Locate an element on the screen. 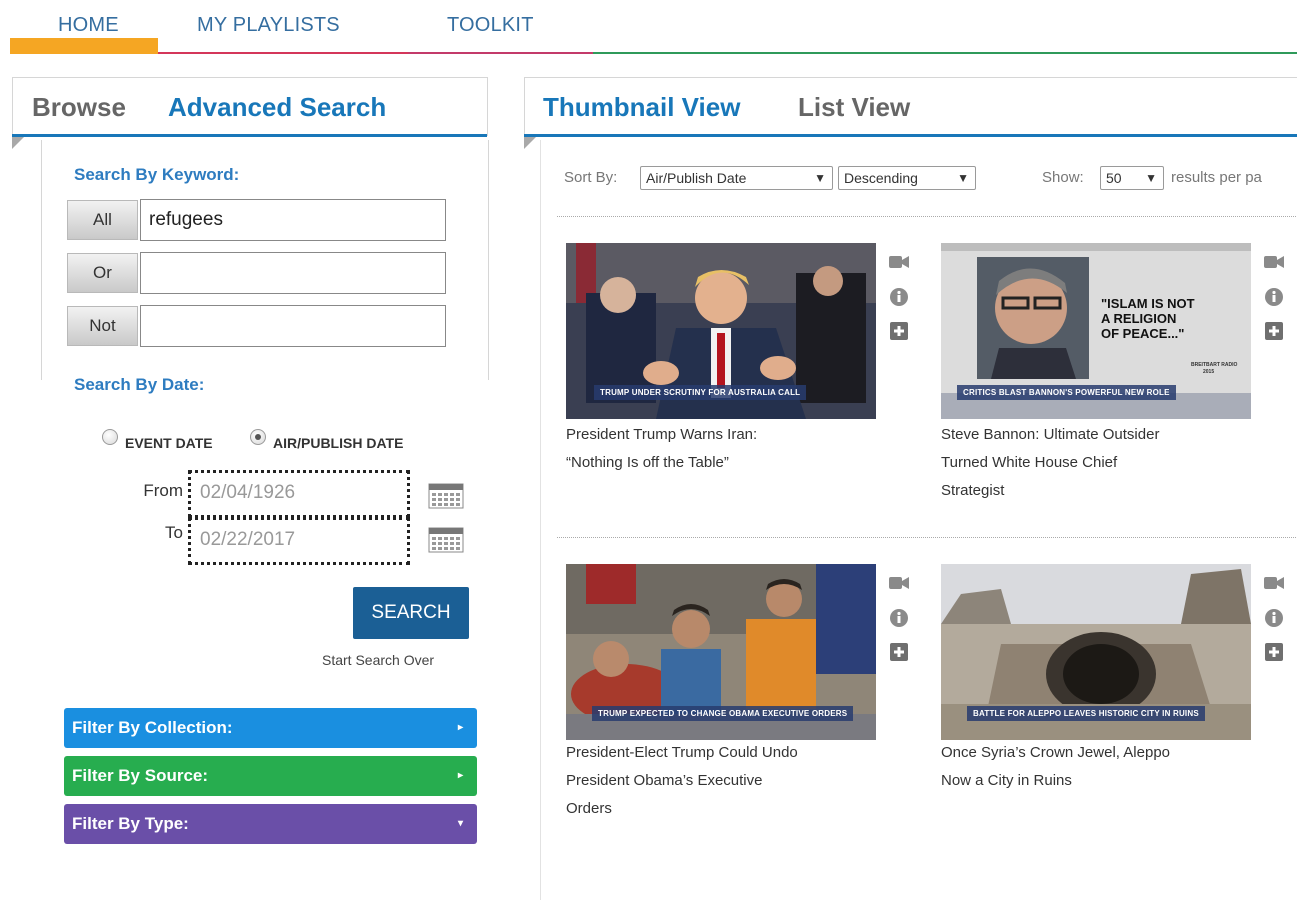 The width and height of the screenshot is (1297, 900). result-title-line: Strategist is located at coordinates (973, 490).